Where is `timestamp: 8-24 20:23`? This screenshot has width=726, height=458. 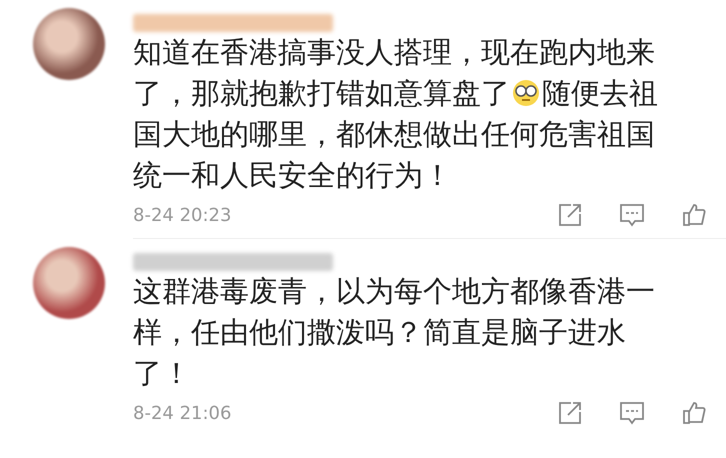
timestamp: 8-24 20:23 is located at coordinates (182, 215).